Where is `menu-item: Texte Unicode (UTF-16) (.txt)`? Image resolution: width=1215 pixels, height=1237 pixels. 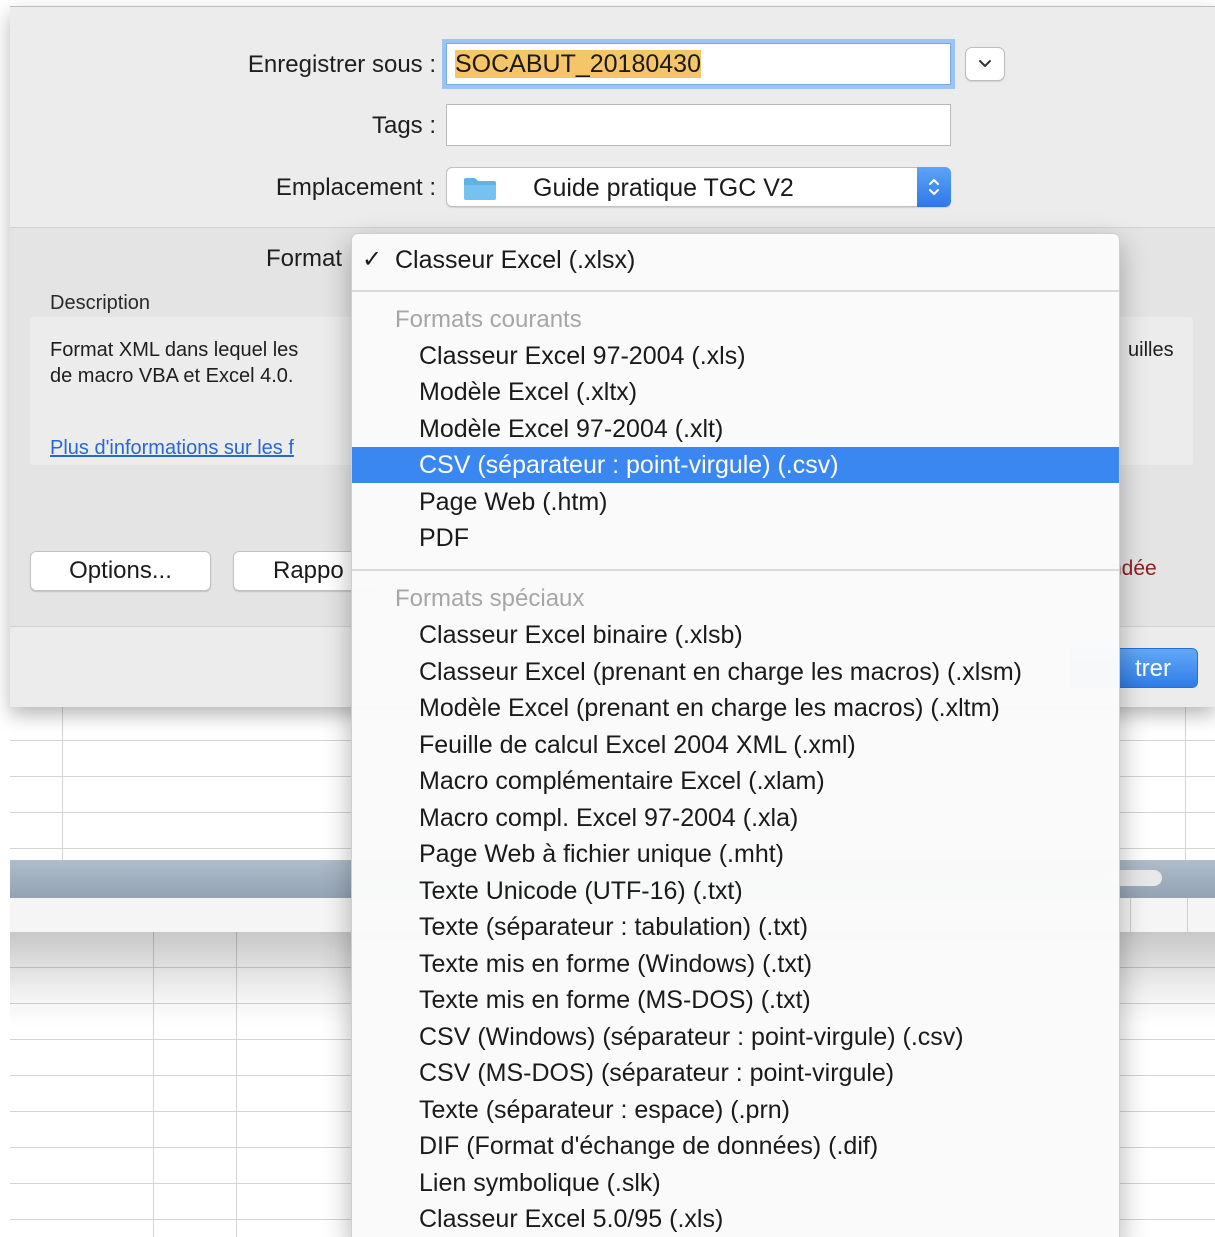
menu-item: Texte Unicode (UTF-16) (.txt) is located at coordinates (735, 891).